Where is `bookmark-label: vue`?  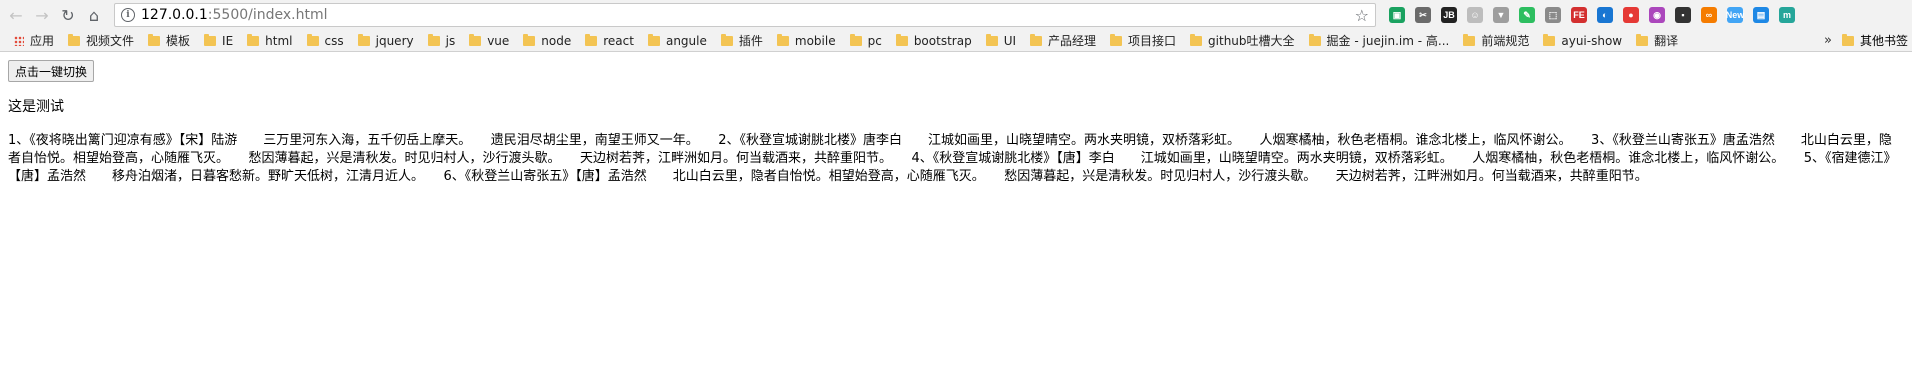 bookmark-label: vue is located at coordinates (498, 40).